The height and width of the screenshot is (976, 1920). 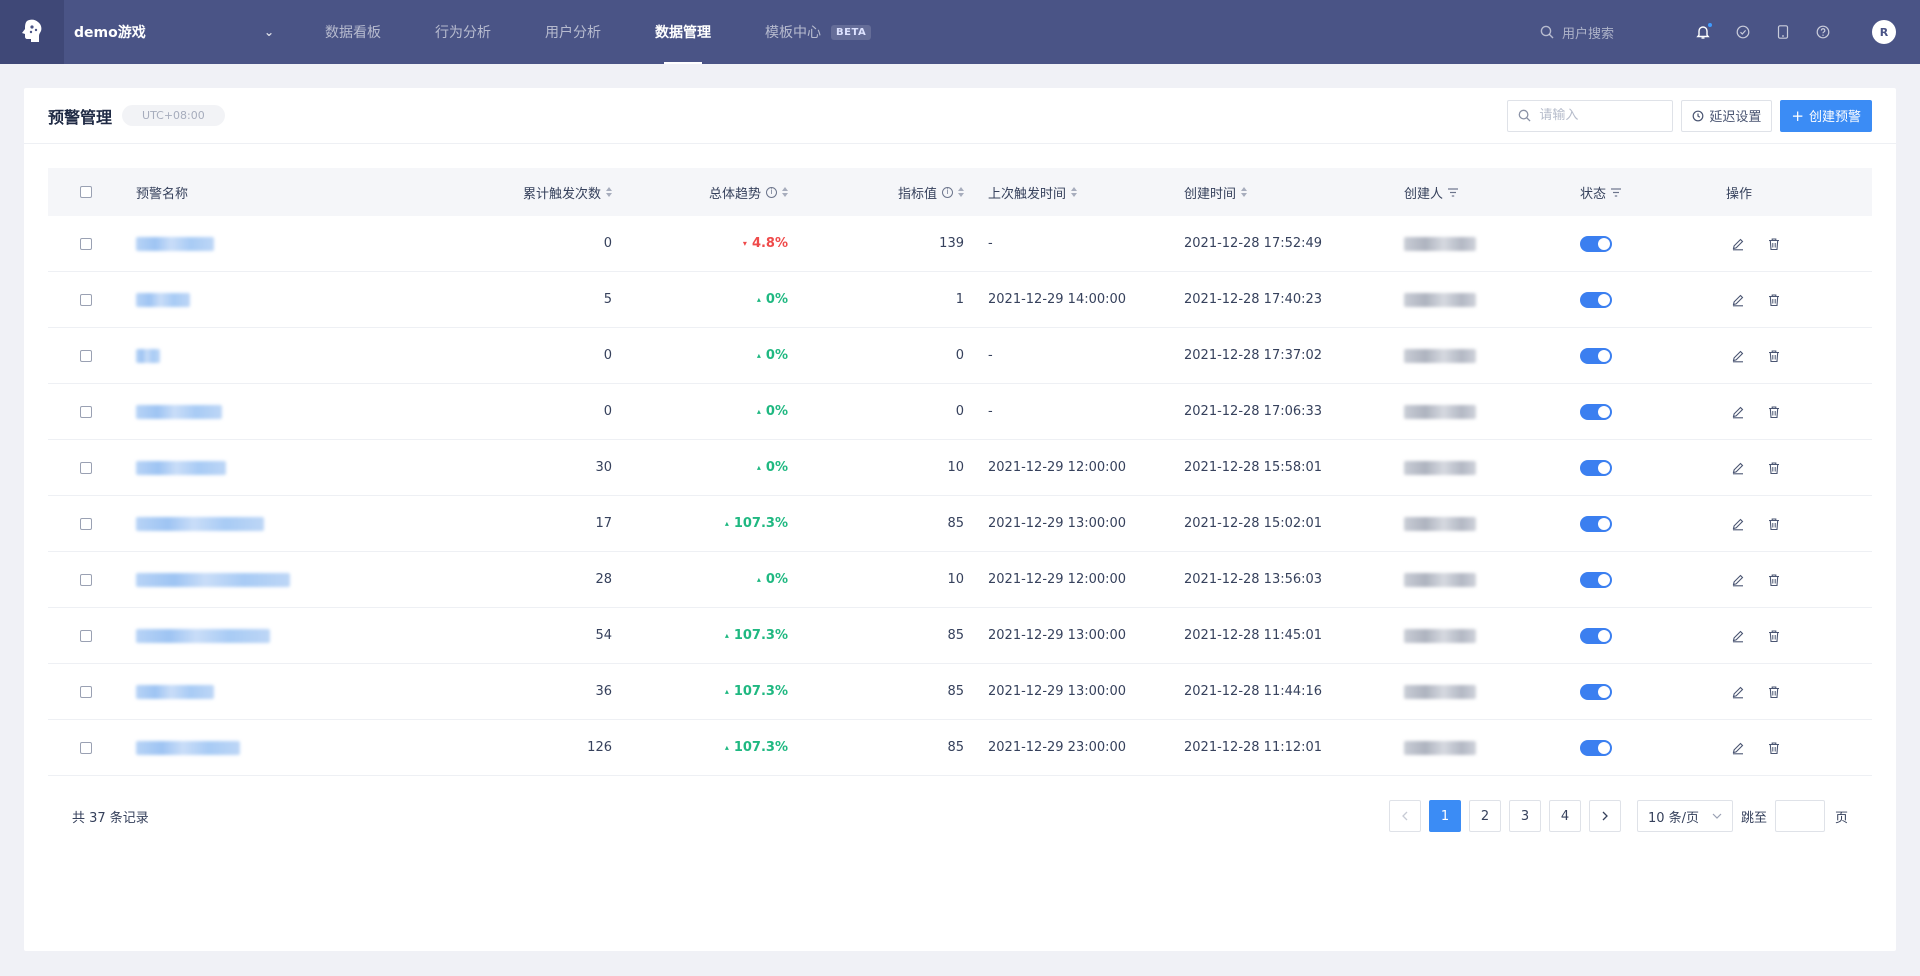 I want to click on header-label: 上次触发时间, so click(x=1027, y=194).